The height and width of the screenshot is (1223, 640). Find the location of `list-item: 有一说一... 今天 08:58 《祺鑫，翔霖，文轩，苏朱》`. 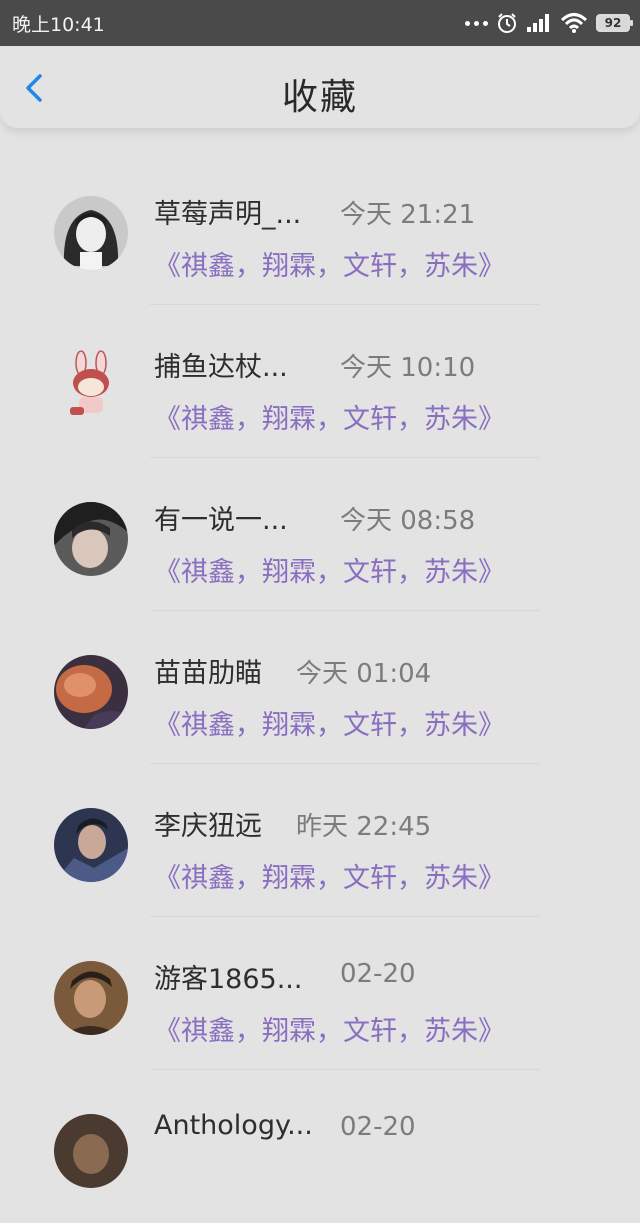

list-item: 有一说一... 今天 08:58 《祺鑫，翔霖，文轩，苏朱》 is located at coordinates (320, 534).